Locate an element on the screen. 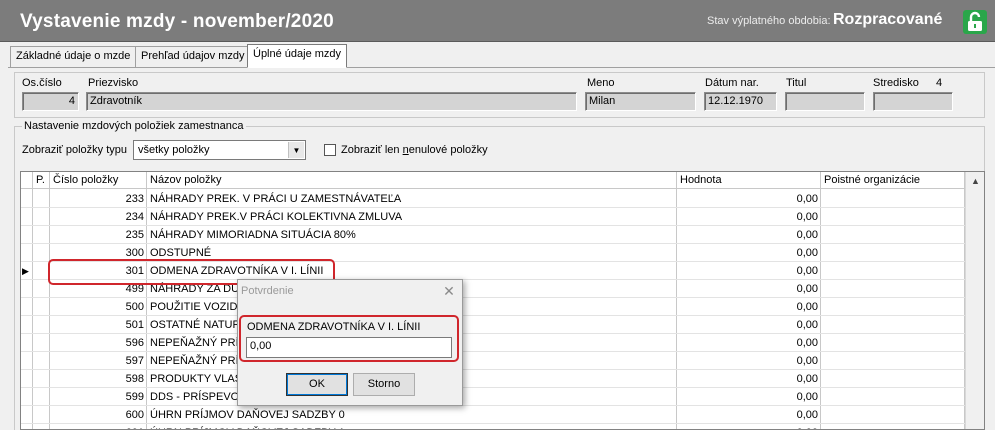 Image resolution: width=995 pixels, height=430 pixels. priezvisko-field: Zdravotník is located at coordinates (331, 101).